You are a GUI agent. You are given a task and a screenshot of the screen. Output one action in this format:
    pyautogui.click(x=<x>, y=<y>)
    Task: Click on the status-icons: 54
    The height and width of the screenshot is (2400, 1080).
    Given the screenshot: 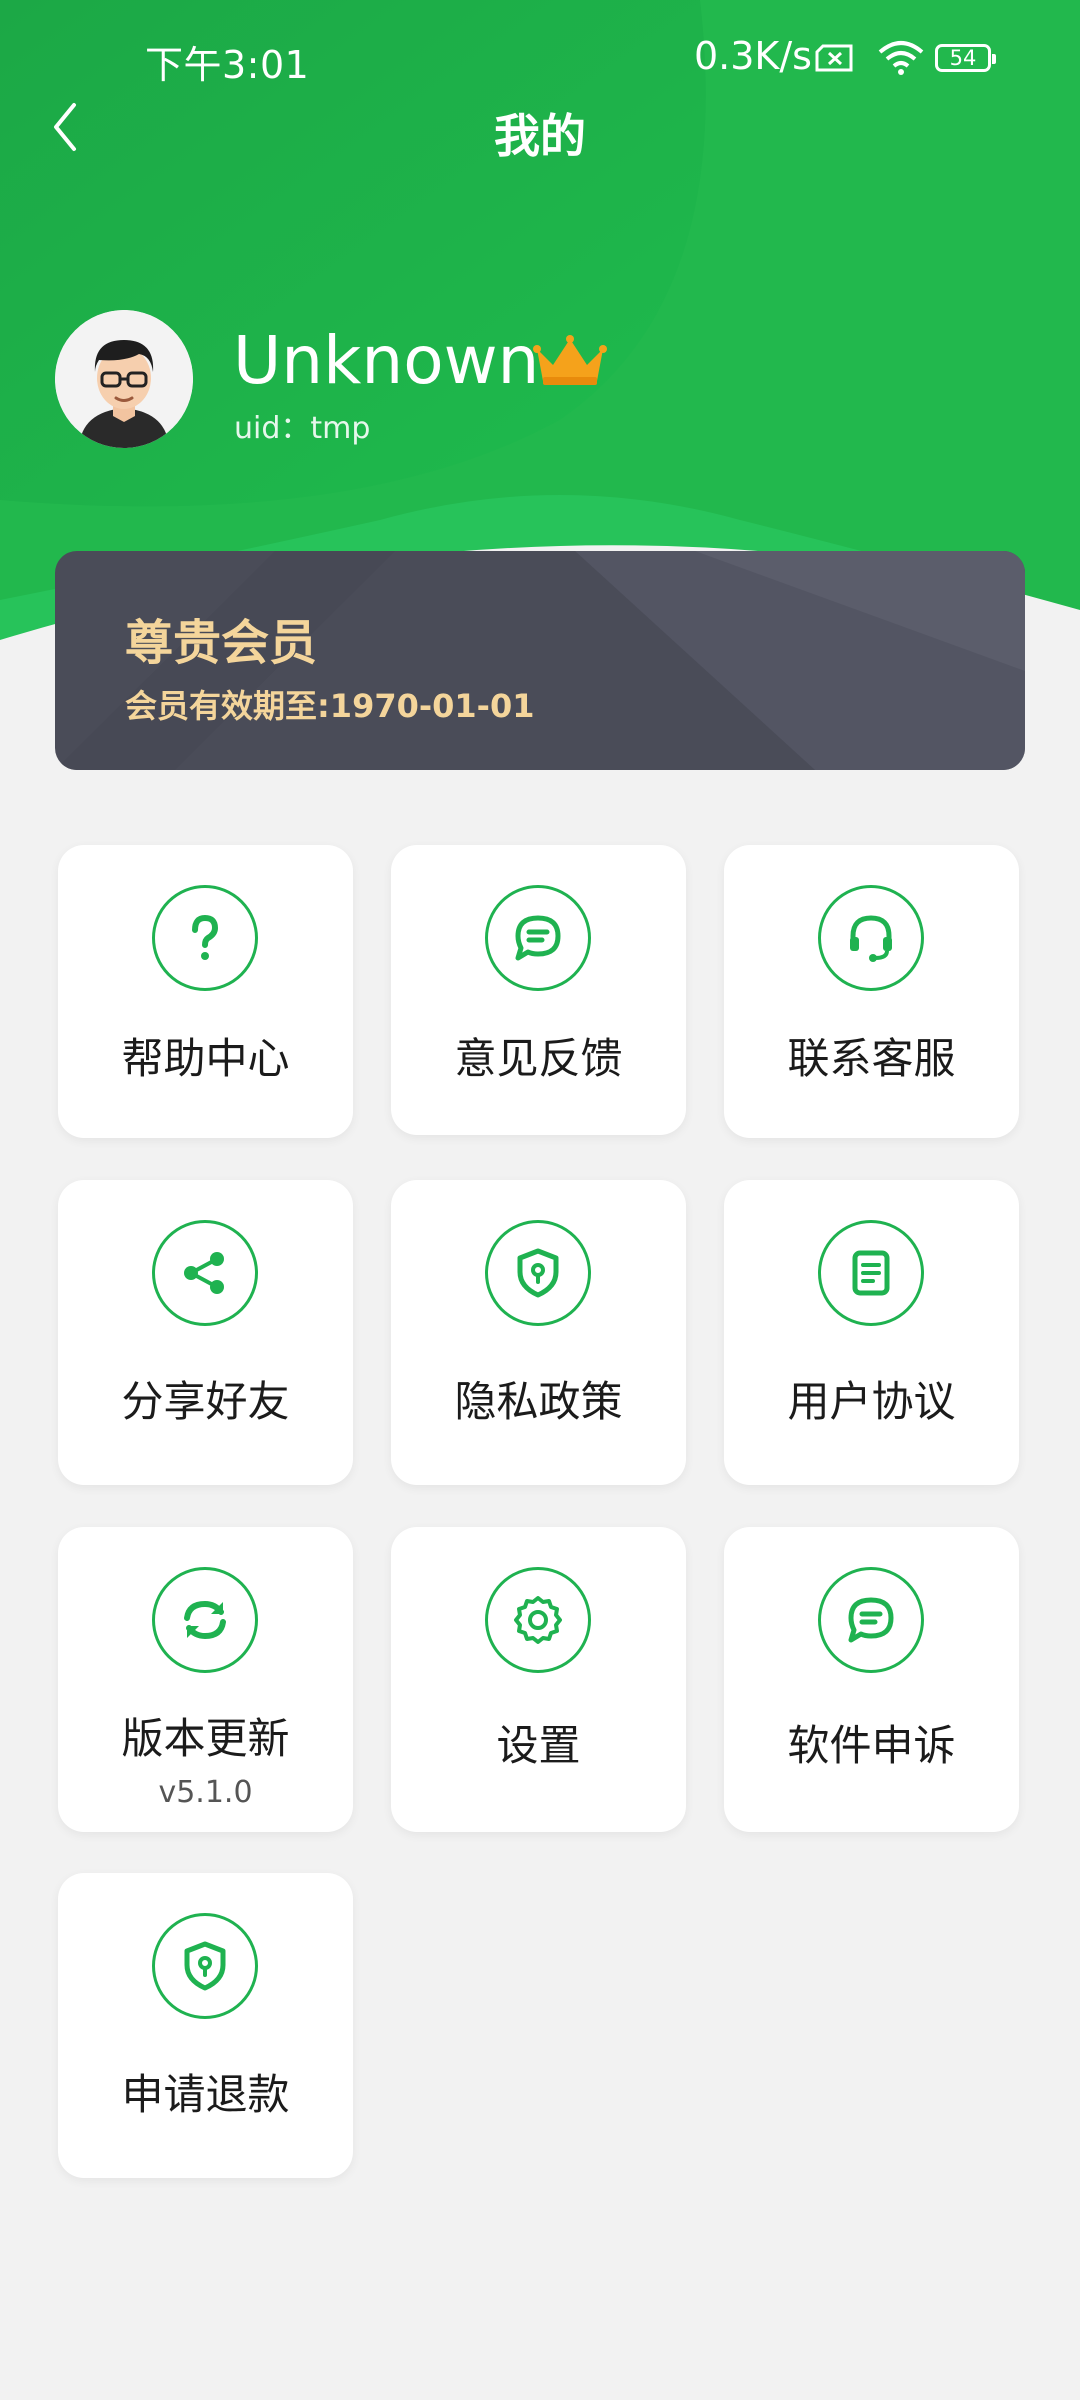 What is the action you would take?
    pyautogui.click(x=910, y=60)
    